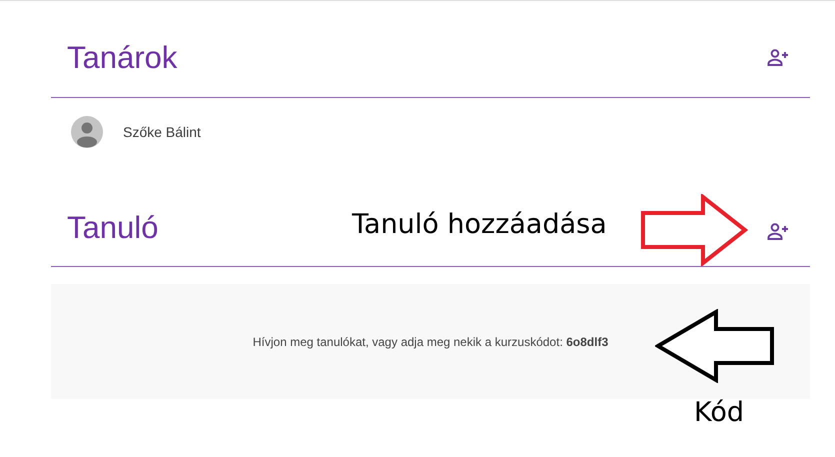  I want to click on invite-message: Hívjon meg tanulókat, vagy adja meg nekik a kurzuskódot: 6o8dlf3, so click(430, 341).